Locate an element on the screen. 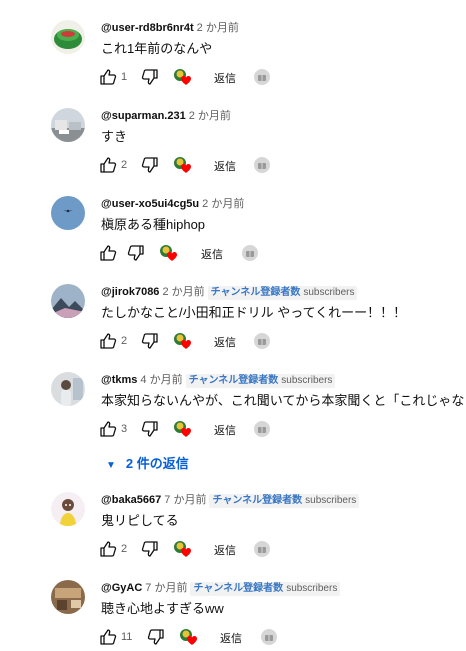 The image size is (466, 651). like-count: 11 is located at coordinates (127, 637).